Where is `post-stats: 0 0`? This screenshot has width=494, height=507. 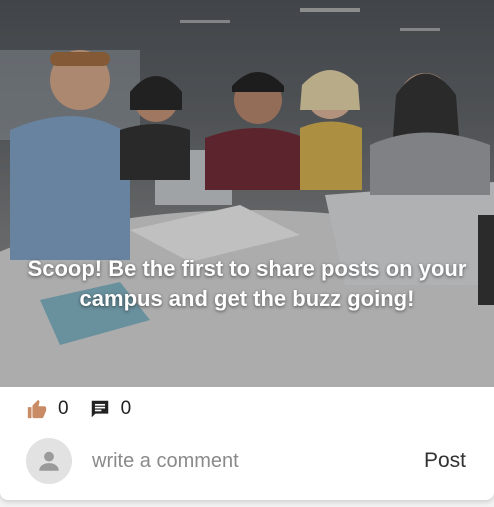
post-stats: 0 0 is located at coordinates (88, 409).